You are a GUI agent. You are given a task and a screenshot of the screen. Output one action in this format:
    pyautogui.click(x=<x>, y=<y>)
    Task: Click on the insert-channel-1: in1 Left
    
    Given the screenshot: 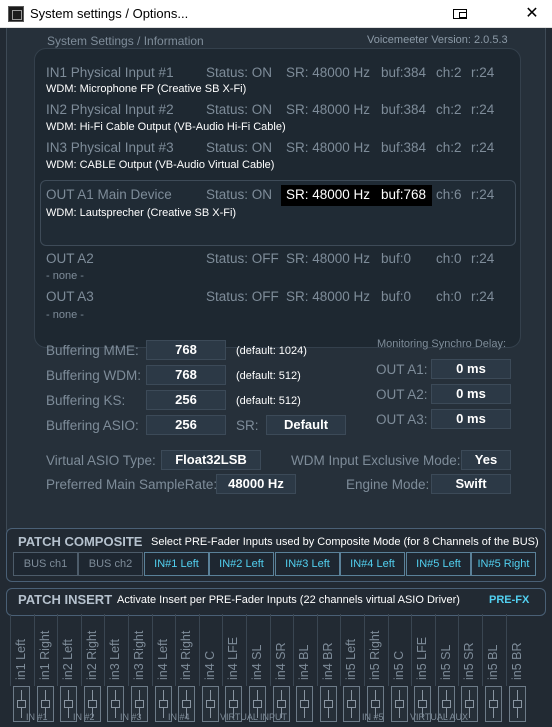 What is the action you would take?
    pyautogui.click(x=21, y=670)
    